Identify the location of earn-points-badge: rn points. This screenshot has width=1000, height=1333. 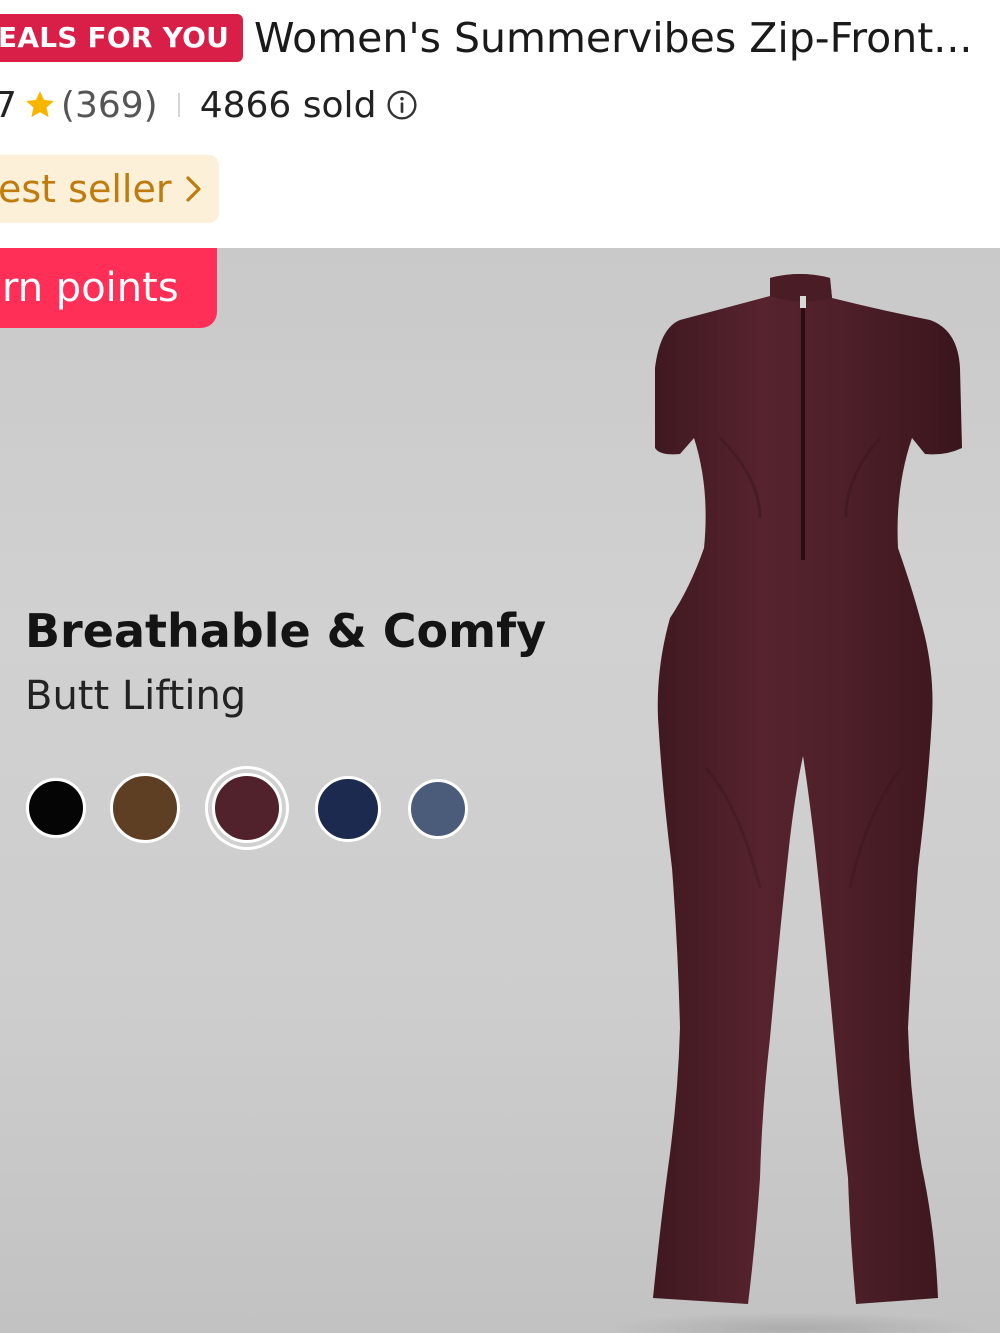
(108, 288).